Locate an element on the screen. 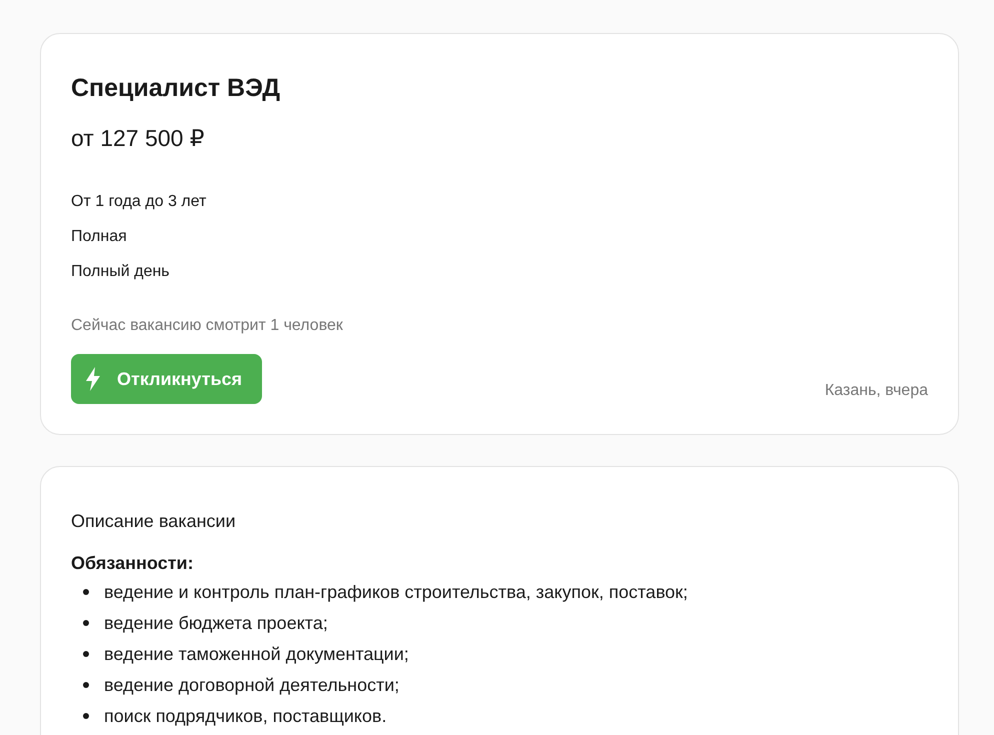  salary-text: от 127 500 ₽ is located at coordinates (138, 138).